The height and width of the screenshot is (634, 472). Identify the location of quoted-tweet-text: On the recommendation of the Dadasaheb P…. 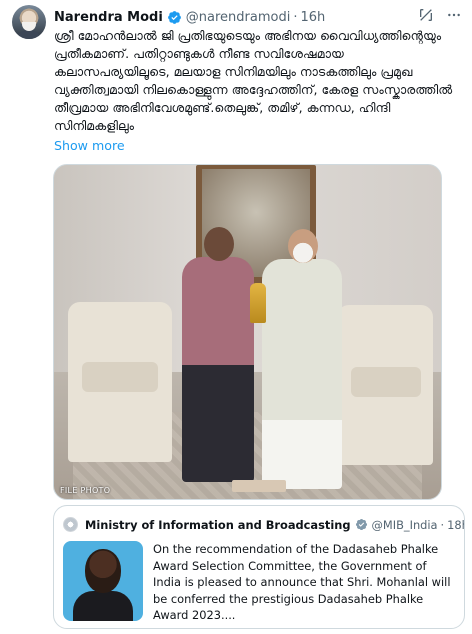
(302, 582).